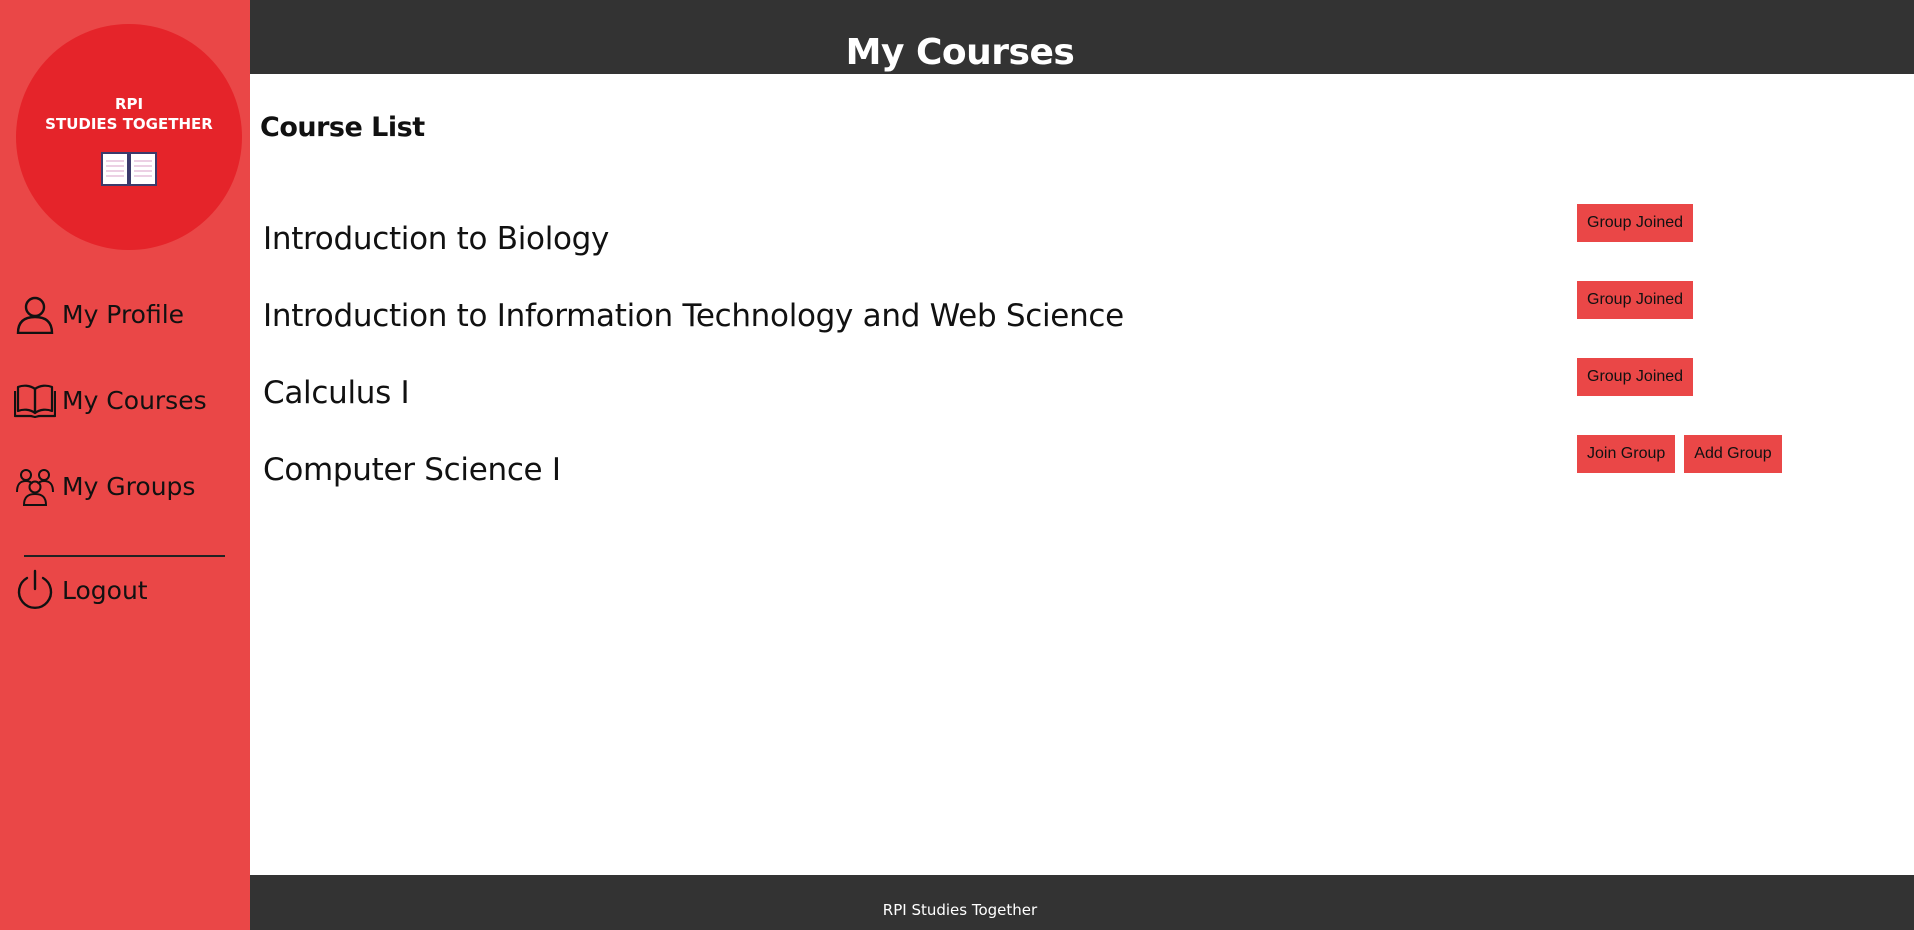  What do you see at coordinates (134, 400) in the screenshot?
I see `sidebar-item-label: My Courses` at bounding box center [134, 400].